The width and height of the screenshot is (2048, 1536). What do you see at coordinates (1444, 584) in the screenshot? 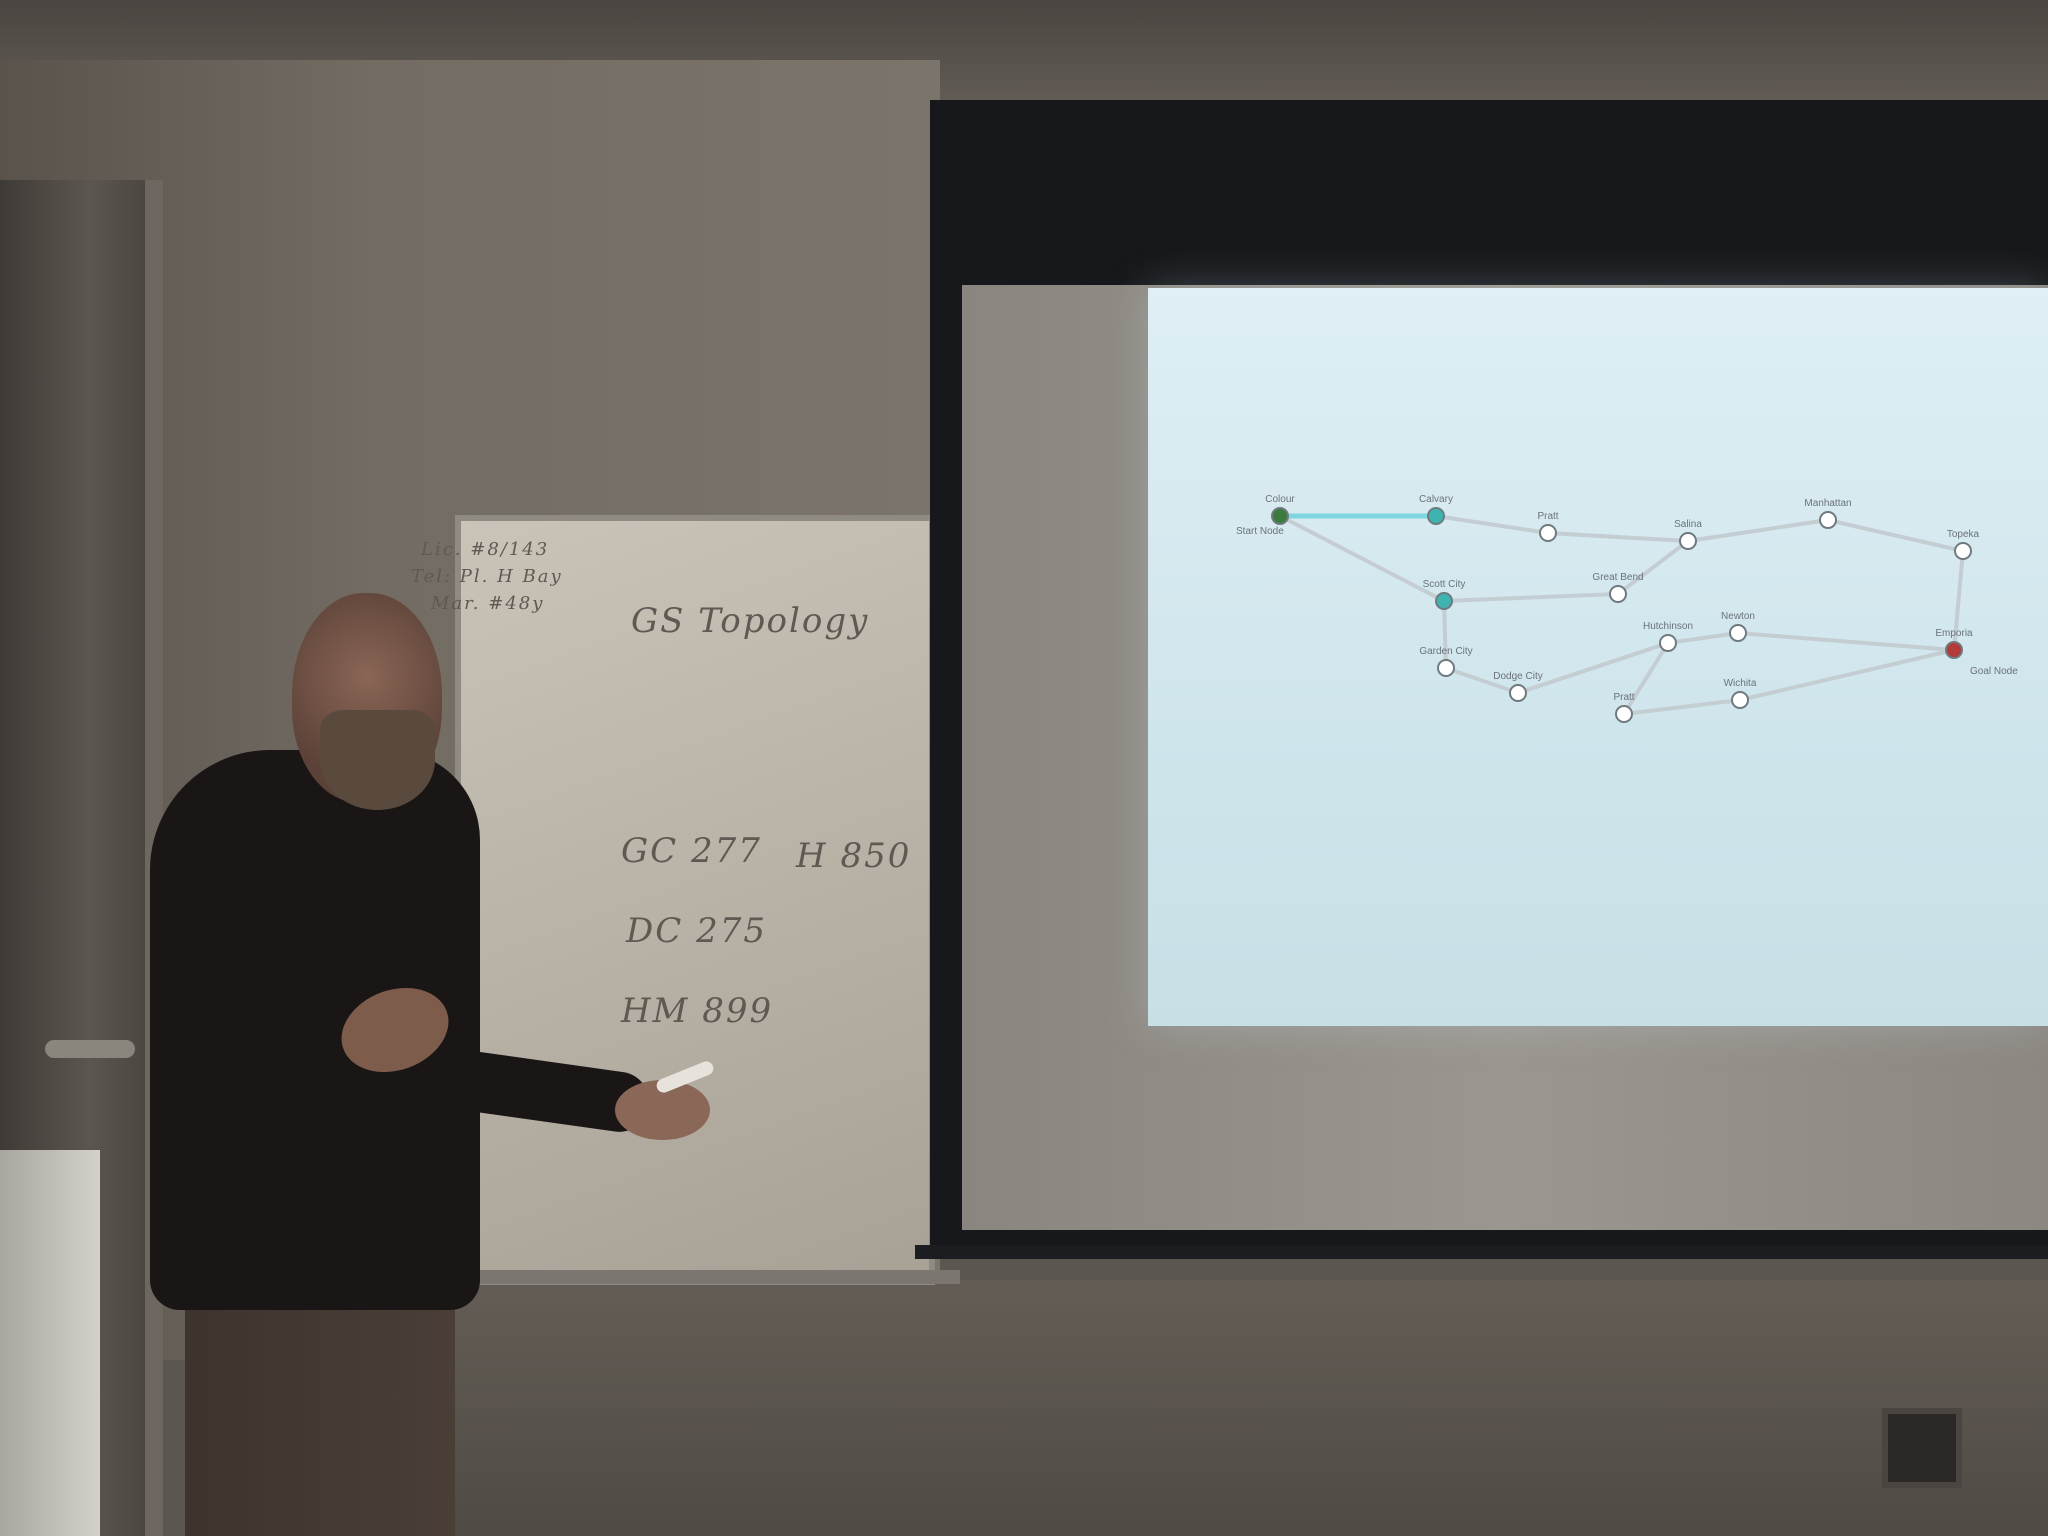
I see `graph-node-label: Scott City` at bounding box center [1444, 584].